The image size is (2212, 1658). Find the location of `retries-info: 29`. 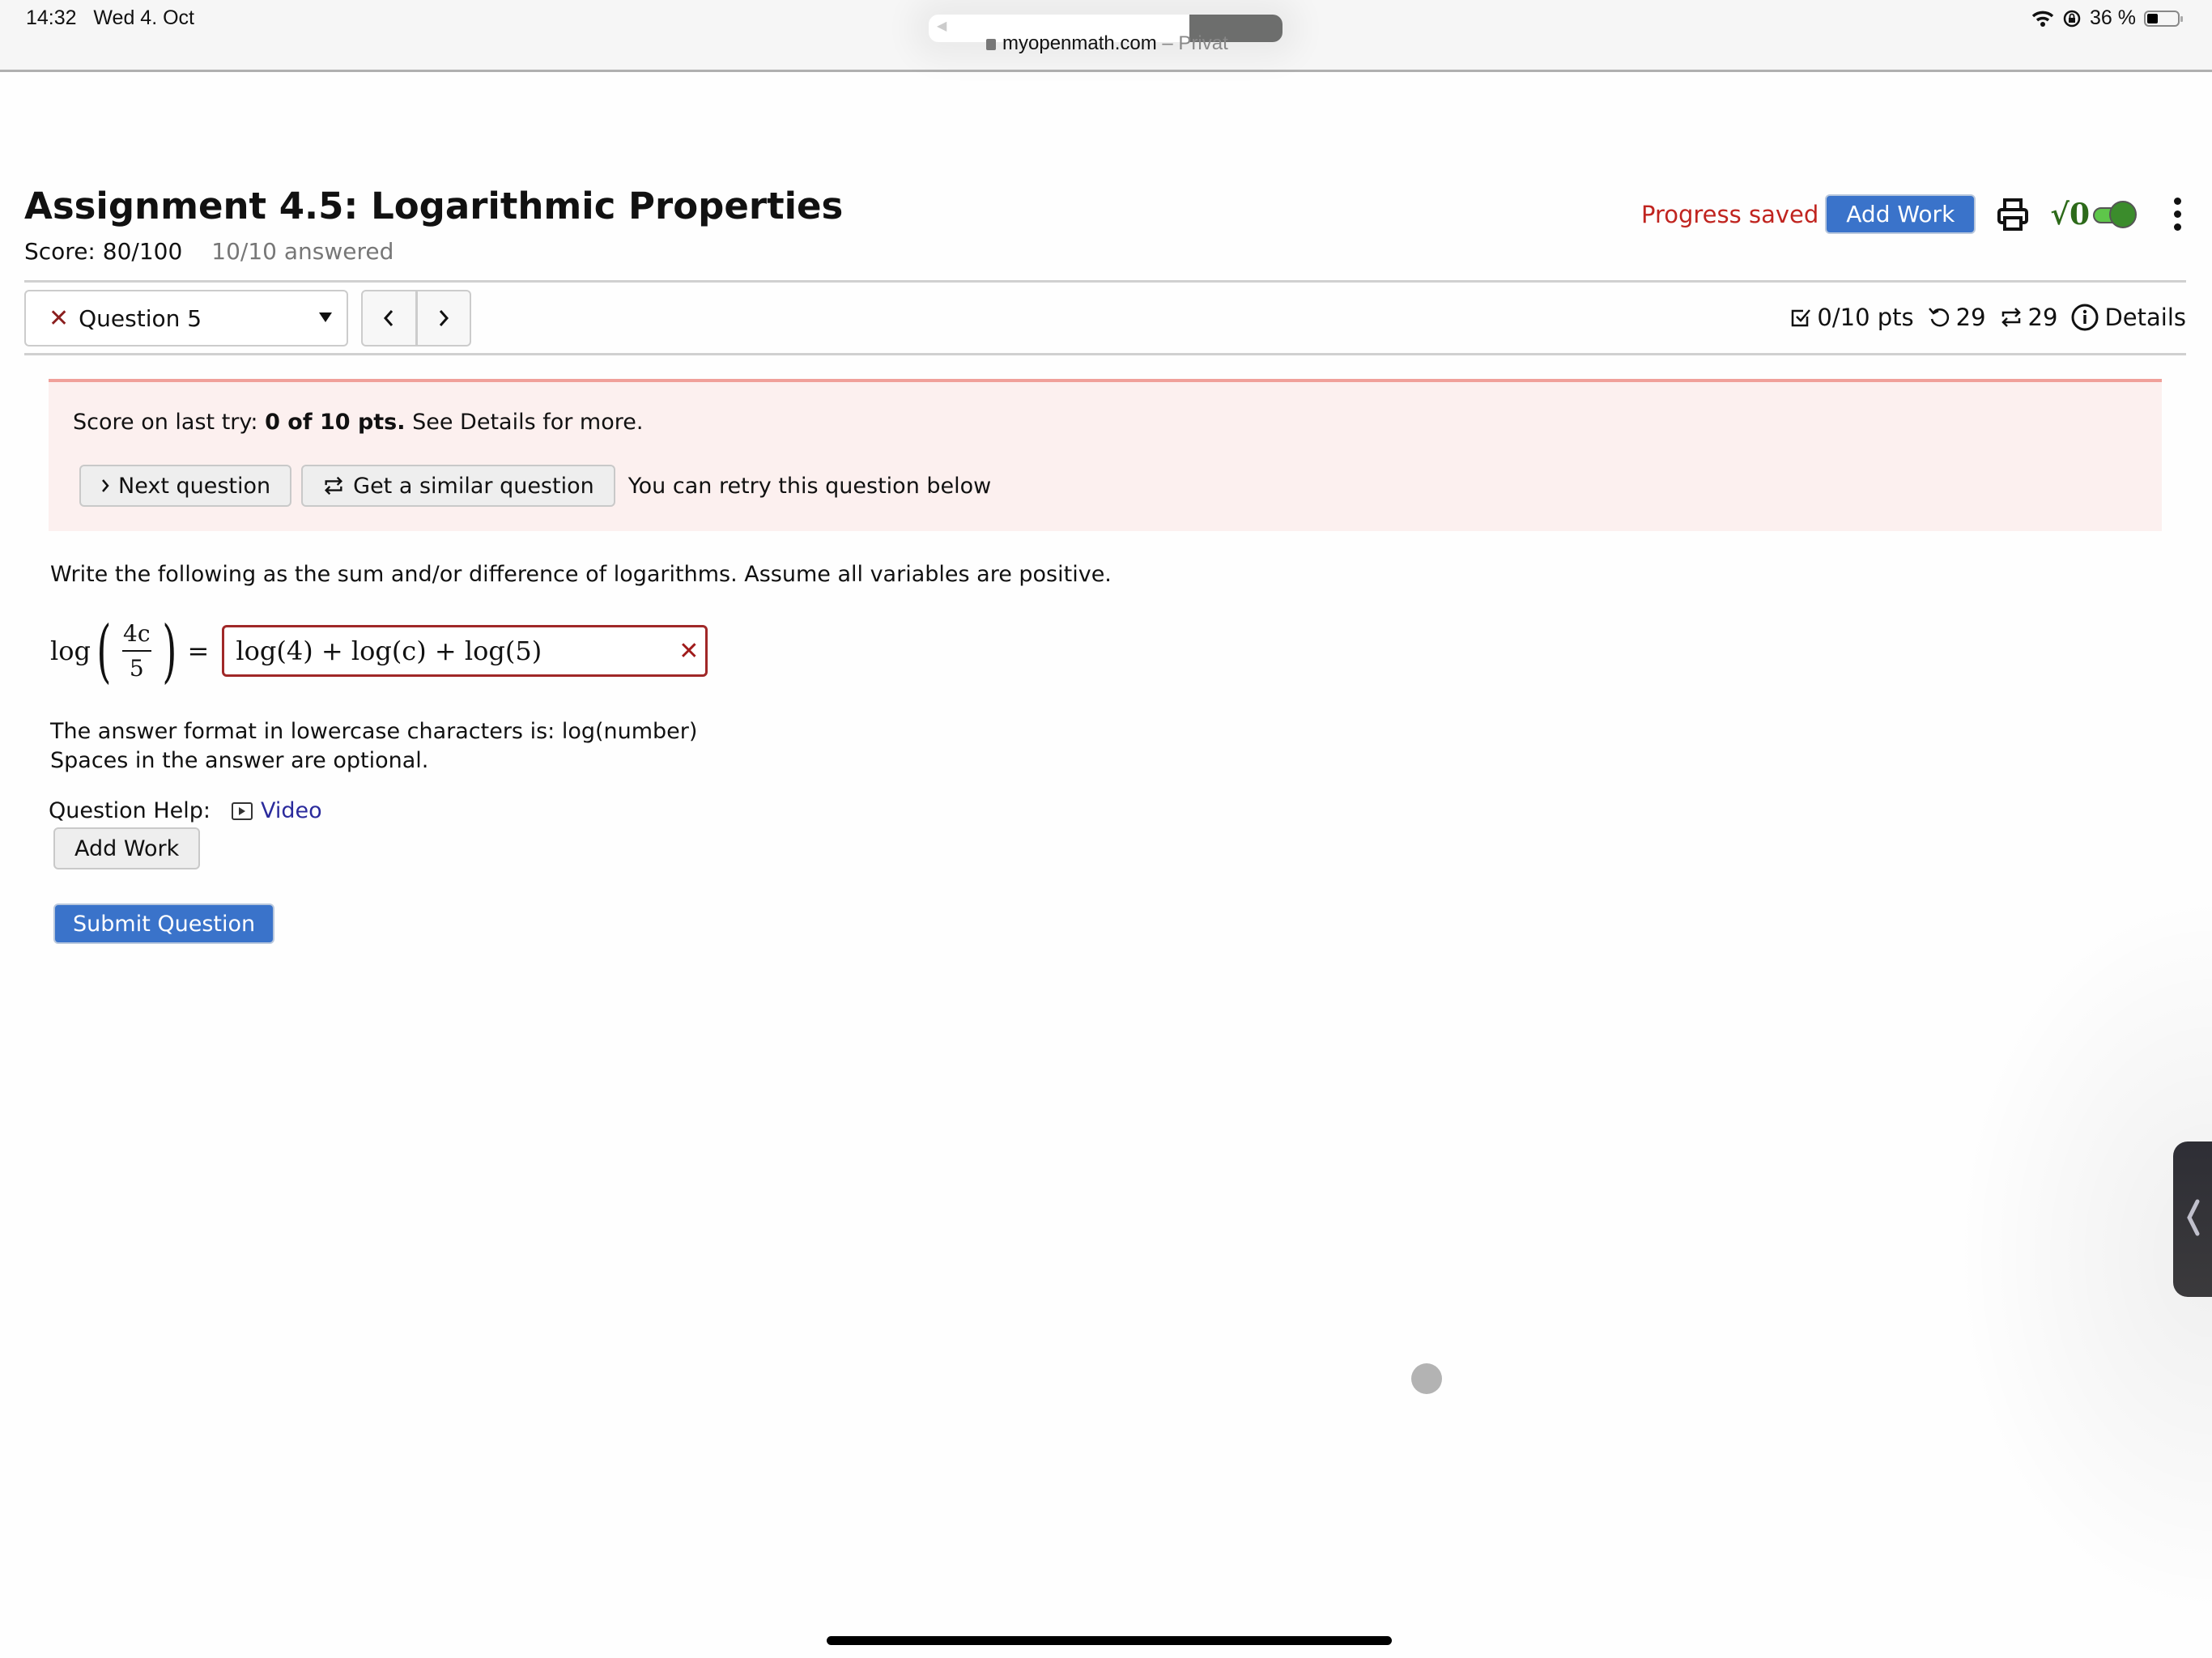

retries-info: 29 is located at coordinates (1957, 317).